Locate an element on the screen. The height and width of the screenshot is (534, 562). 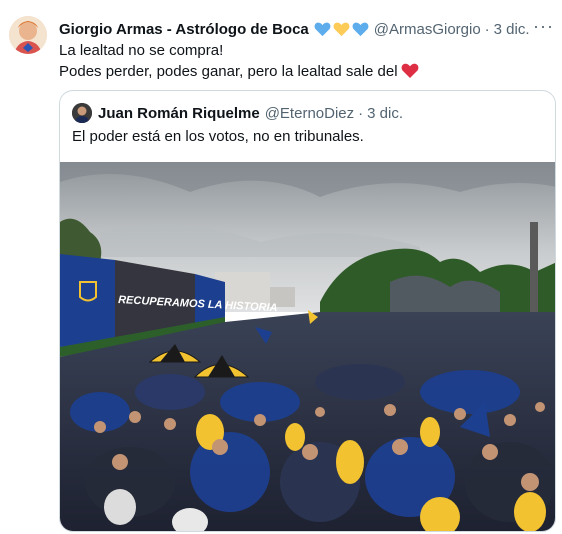
name-emojis is located at coordinates (341, 29).